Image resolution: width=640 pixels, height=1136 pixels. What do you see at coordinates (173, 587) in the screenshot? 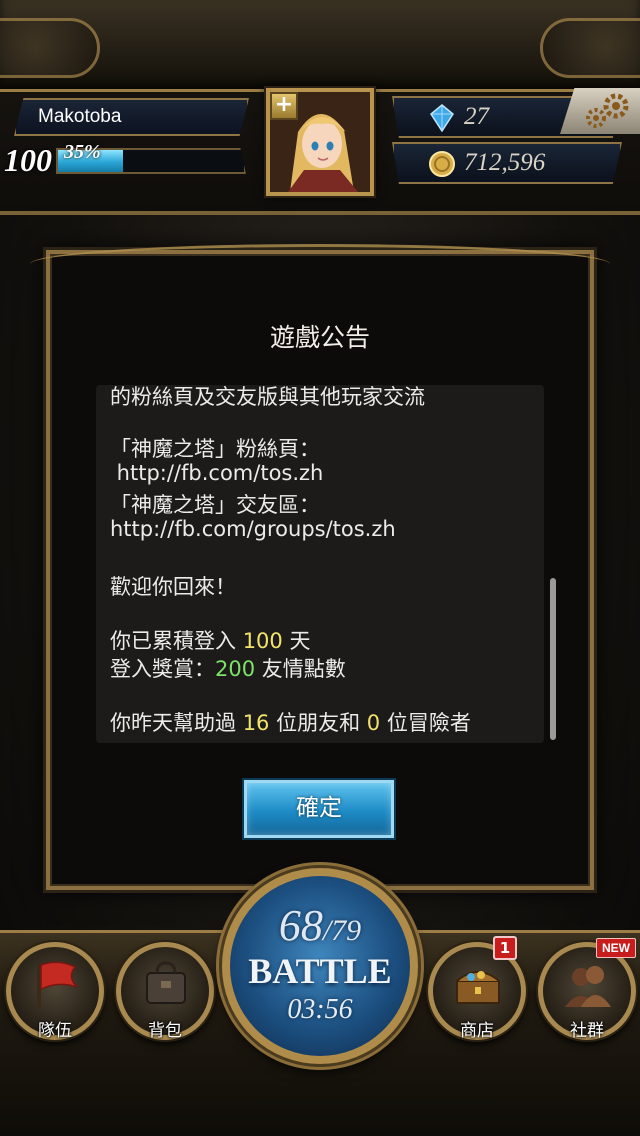
I see `message-line: 歡迎你回來！` at bounding box center [173, 587].